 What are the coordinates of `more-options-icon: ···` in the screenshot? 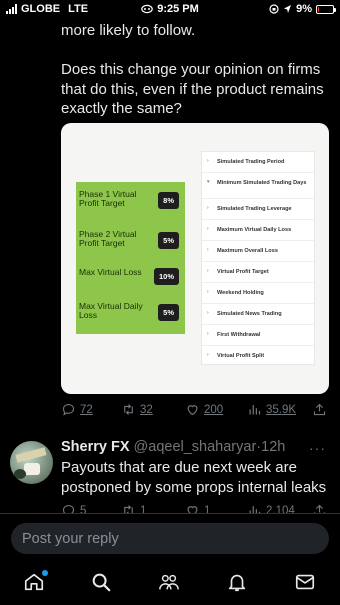 It's located at (317, 448).